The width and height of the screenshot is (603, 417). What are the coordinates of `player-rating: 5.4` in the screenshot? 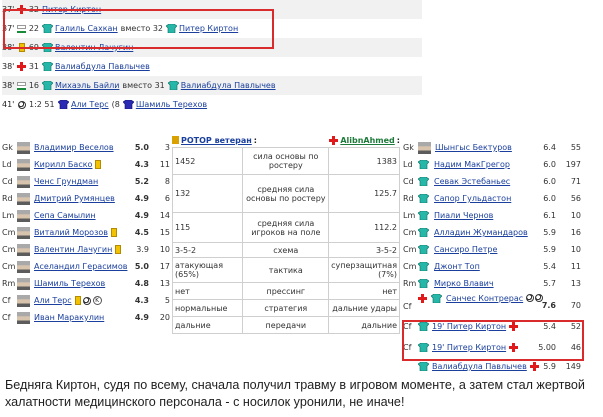 It's located at (549, 266).